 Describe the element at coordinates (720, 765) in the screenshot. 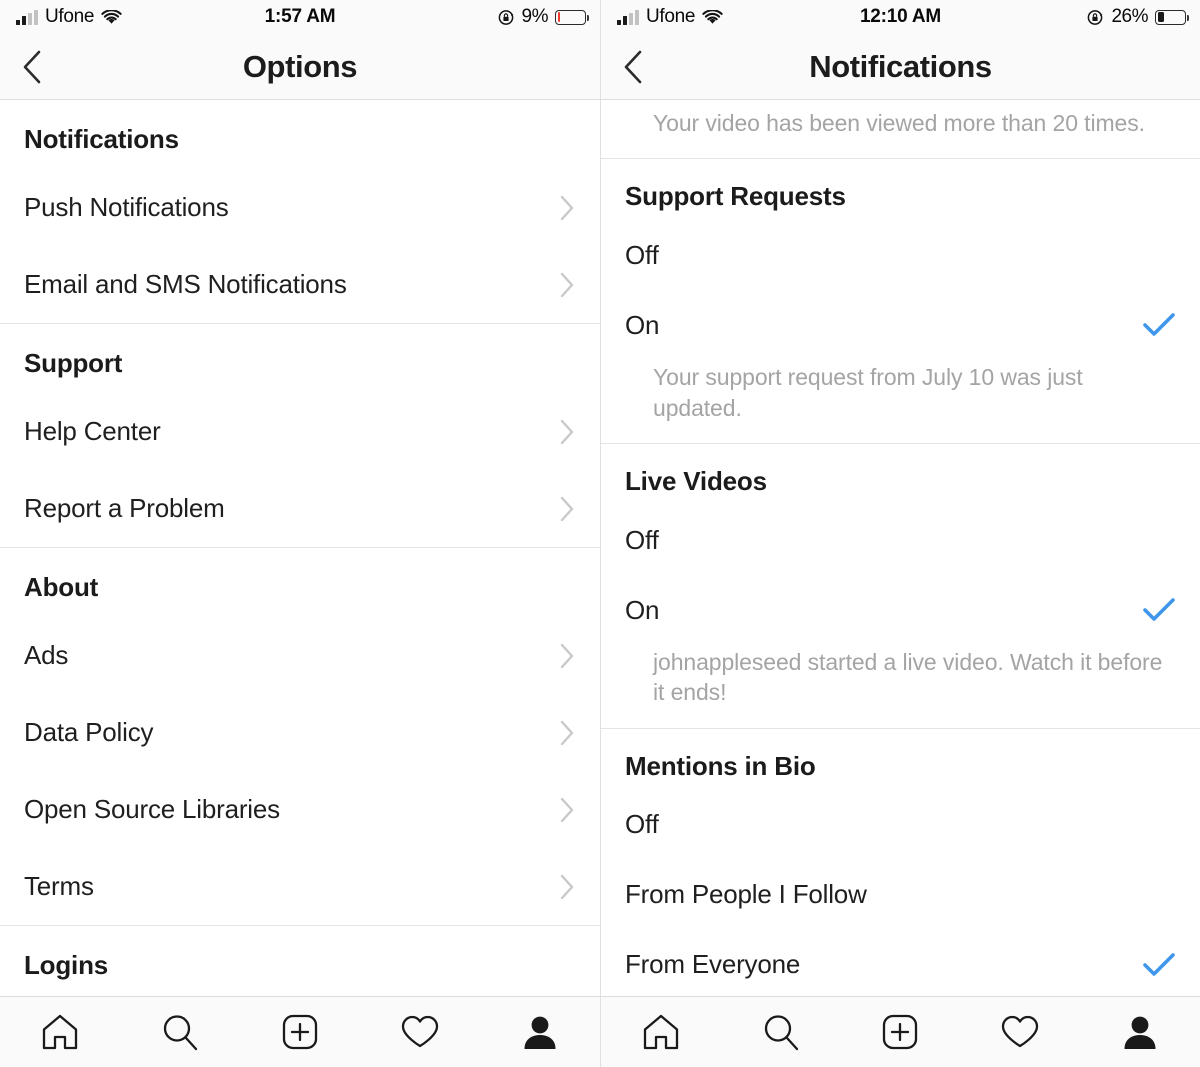

I see `section-heading: Mentions in Bio` at that location.